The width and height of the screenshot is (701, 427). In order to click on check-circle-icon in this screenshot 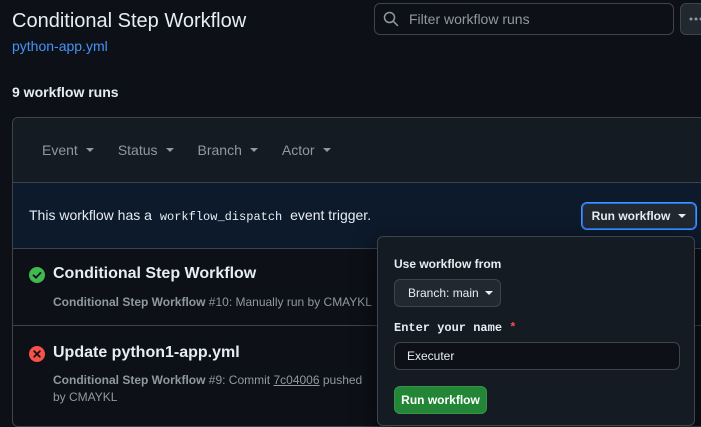, I will do `click(37, 275)`.